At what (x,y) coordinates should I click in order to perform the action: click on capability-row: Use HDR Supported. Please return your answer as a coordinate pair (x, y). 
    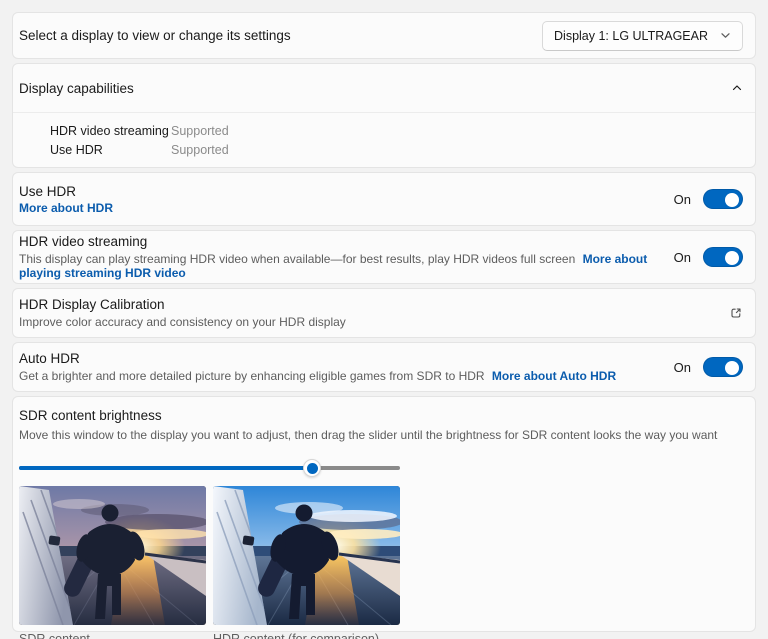
    Looking at the image, I should click on (396, 150).